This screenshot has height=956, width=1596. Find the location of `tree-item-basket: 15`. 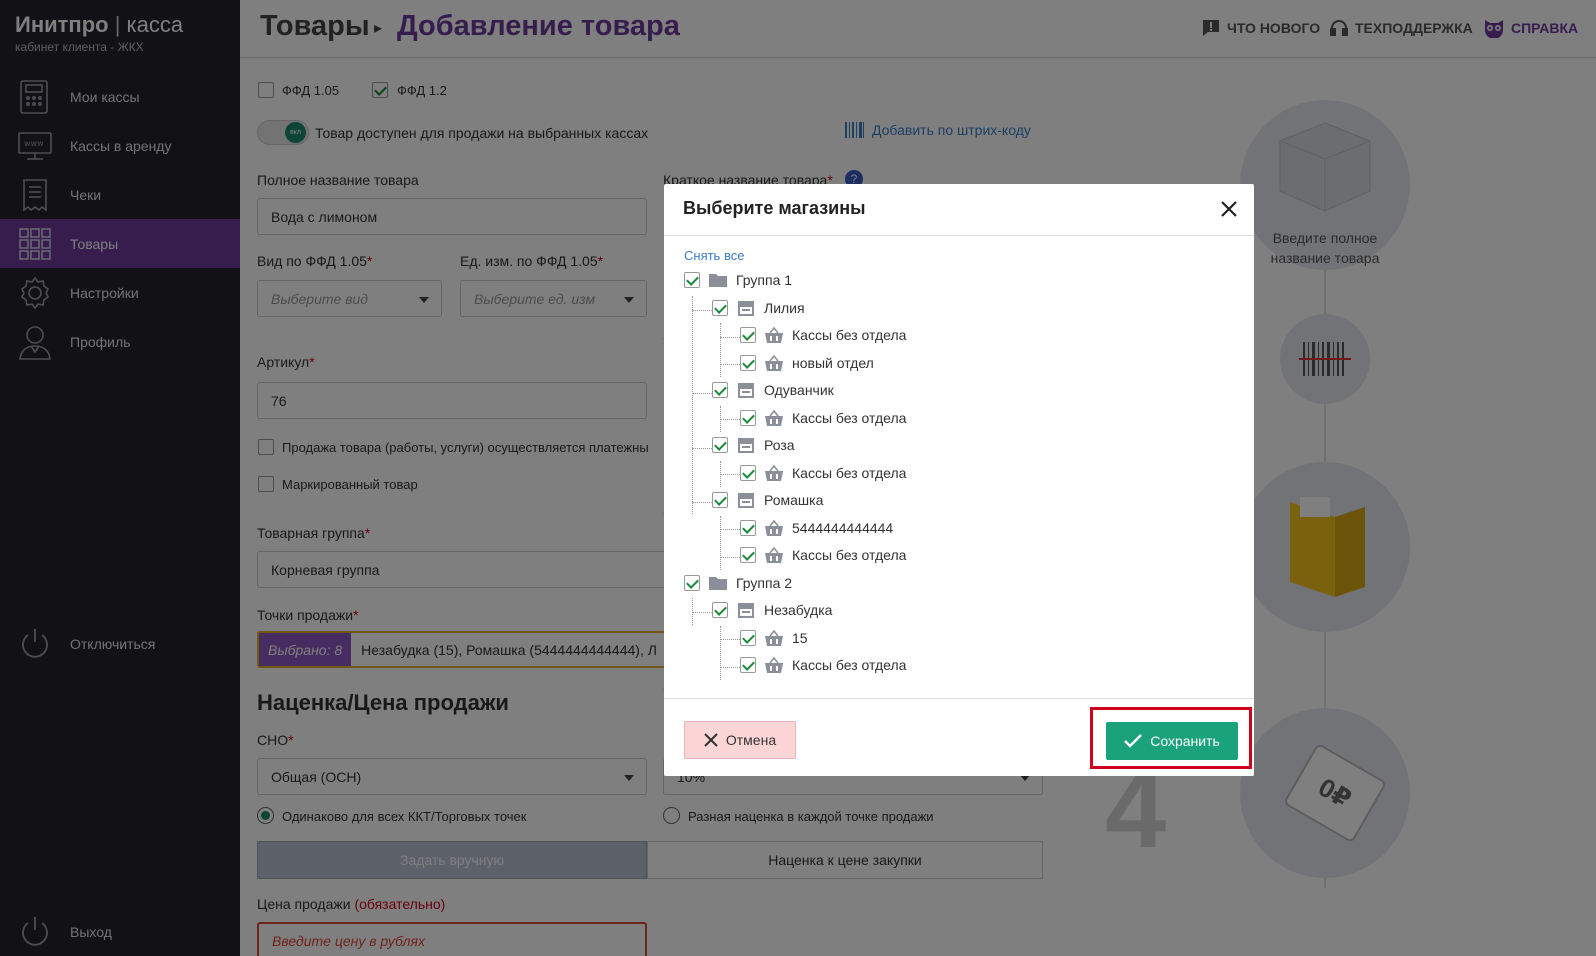

tree-item-basket: 15 is located at coordinates (774, 638).